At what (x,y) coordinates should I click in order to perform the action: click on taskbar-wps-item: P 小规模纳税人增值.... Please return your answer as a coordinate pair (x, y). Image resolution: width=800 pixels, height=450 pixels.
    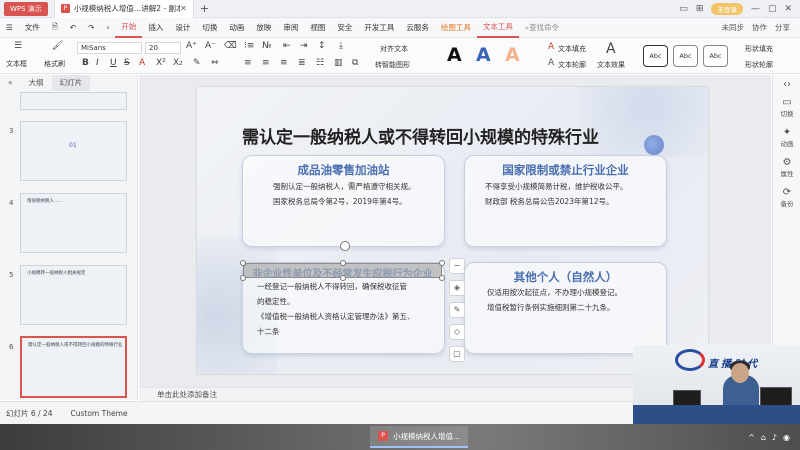
    Looking at the image, I should click on (419, 437).